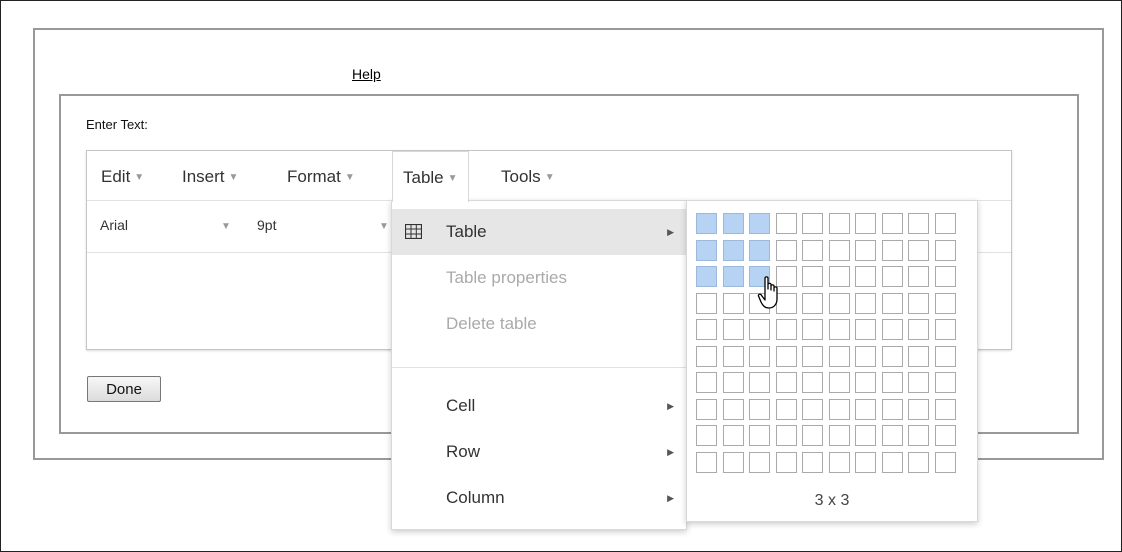  What do you see at coordinates (122, 176) in the screenshot?
I see `menu-edit: Edit ▼` at bounding box center [122, 176].